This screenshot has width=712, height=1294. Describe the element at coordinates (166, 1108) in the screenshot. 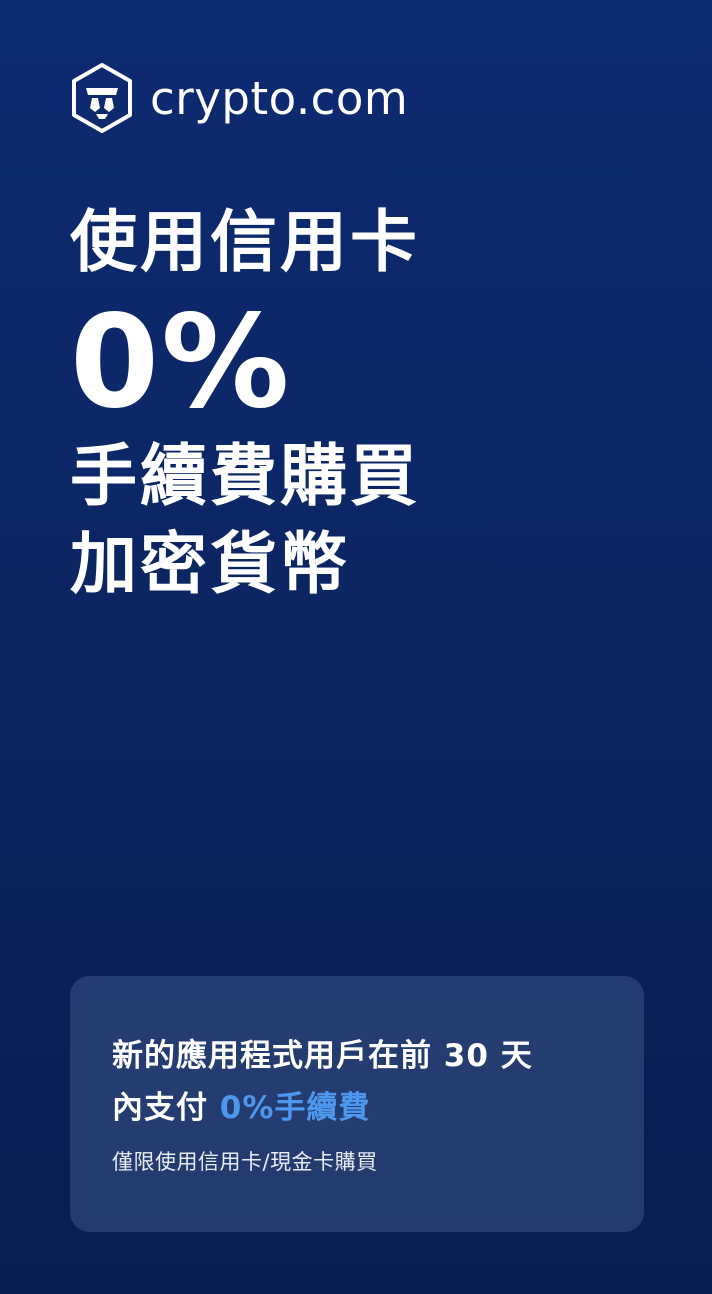

I see `promo-title-prefix: 內支付` at that location.